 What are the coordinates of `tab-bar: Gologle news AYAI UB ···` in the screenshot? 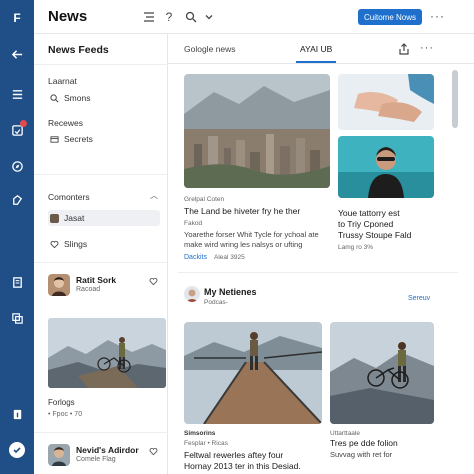 It's located at (321, 49).